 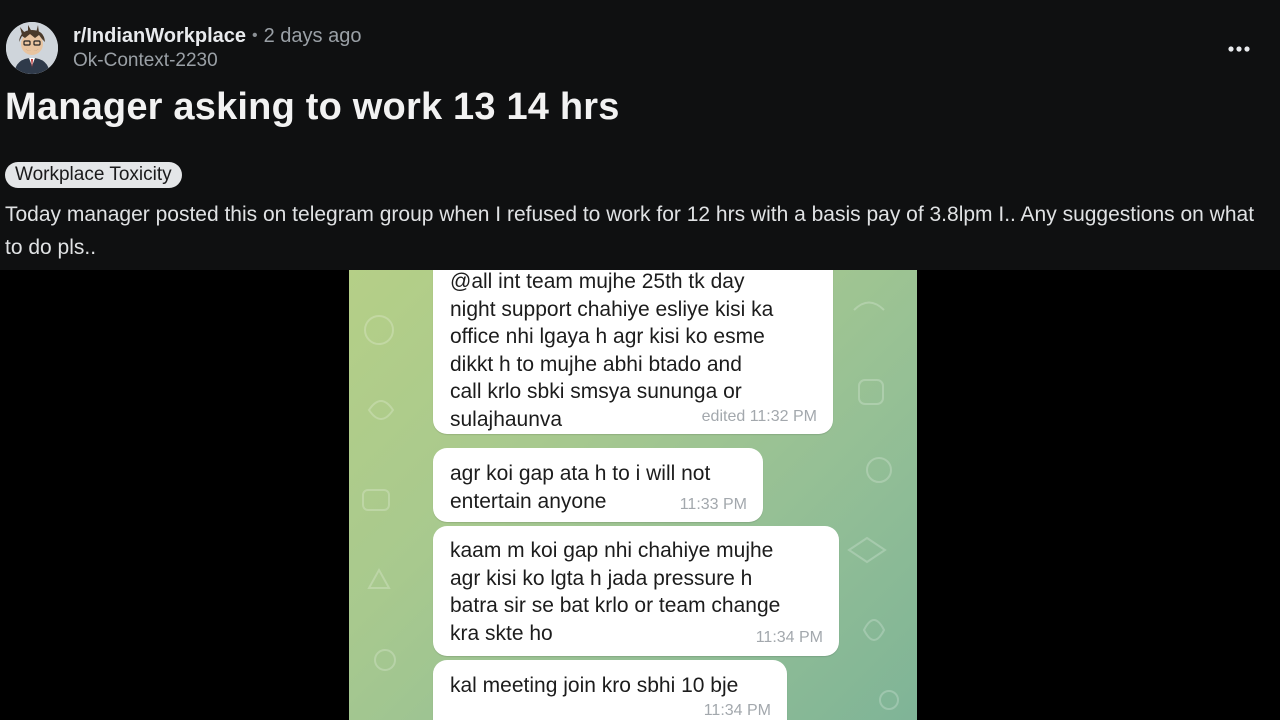 I want to click on more-options-button, so click(x=1239, y=49).